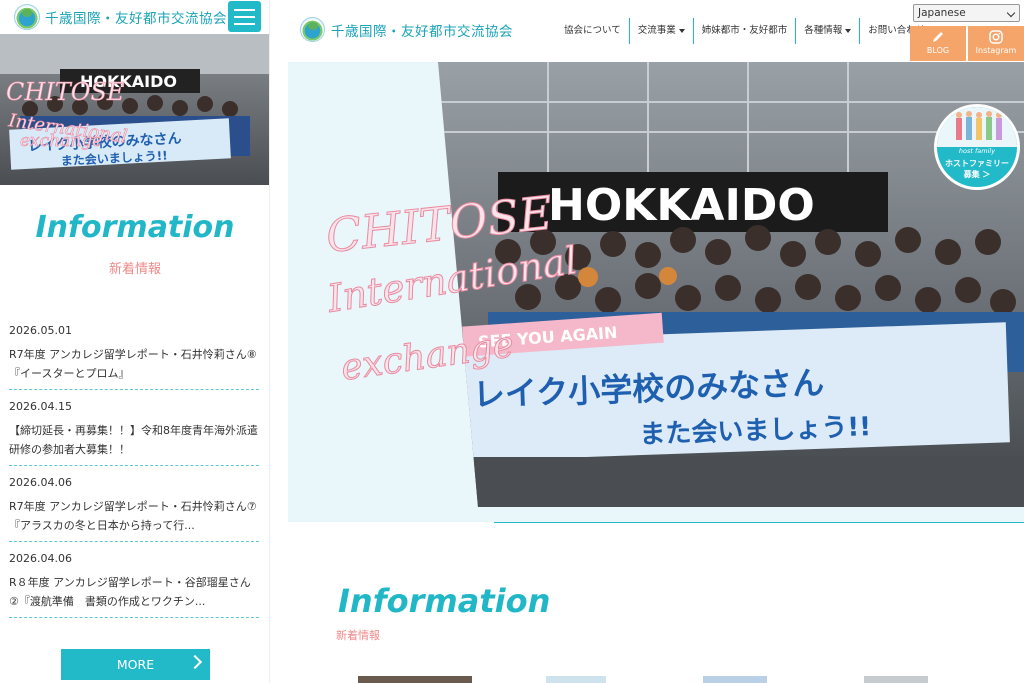 The height and width of the screenshot is (683, 1024). I want to click on language-select: Japanese, so click(966, 13).